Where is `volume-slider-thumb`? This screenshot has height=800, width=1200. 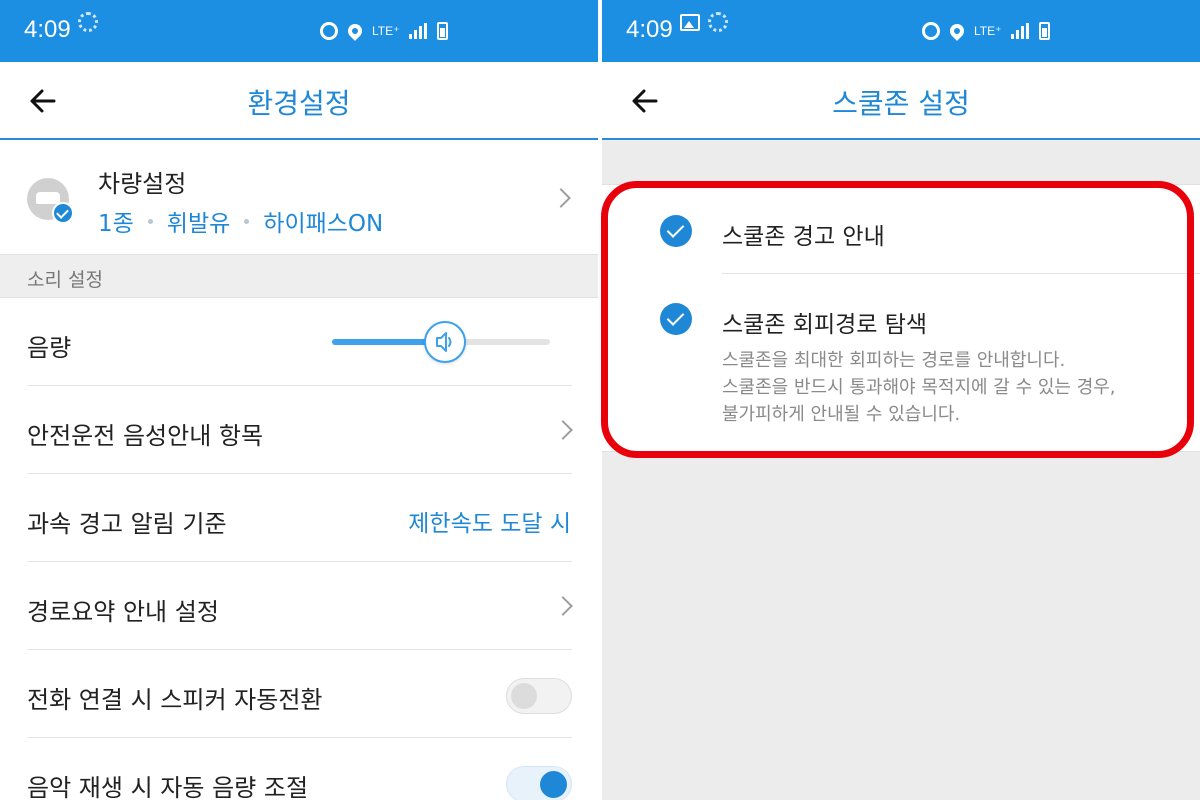 volume-slider-thumb is located at coordinates (445, 342).